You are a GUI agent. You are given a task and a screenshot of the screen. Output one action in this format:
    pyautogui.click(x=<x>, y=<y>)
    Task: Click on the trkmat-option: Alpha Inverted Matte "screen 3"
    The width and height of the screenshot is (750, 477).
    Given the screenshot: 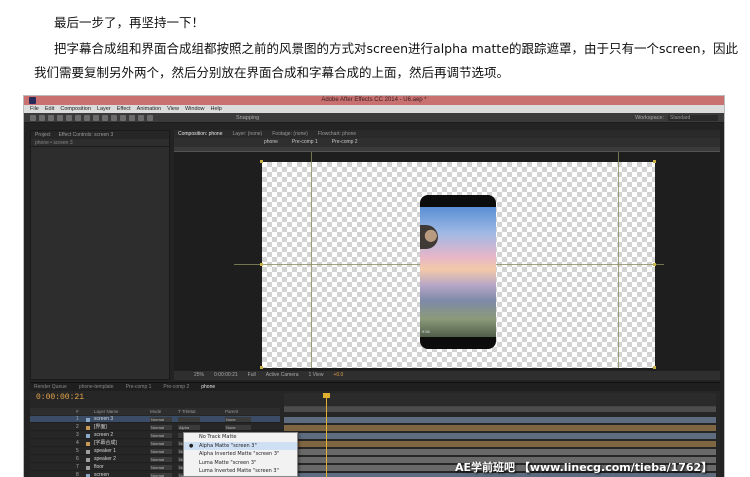 What is the action you would take?
    pyautogui.click(x=240, y=454)
    